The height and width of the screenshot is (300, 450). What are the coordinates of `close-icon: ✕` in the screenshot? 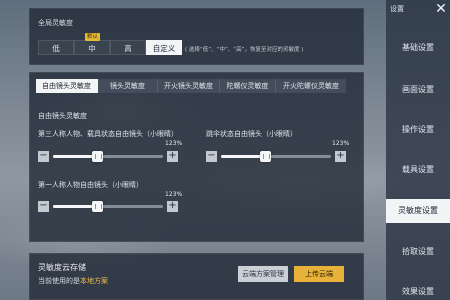 It's located at (441, 9).